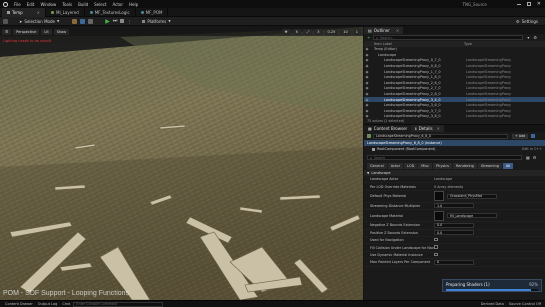  Describe the element at coordinates (528, 157) in the screenshot. I see `grid-view-icon: ▦` at that location.